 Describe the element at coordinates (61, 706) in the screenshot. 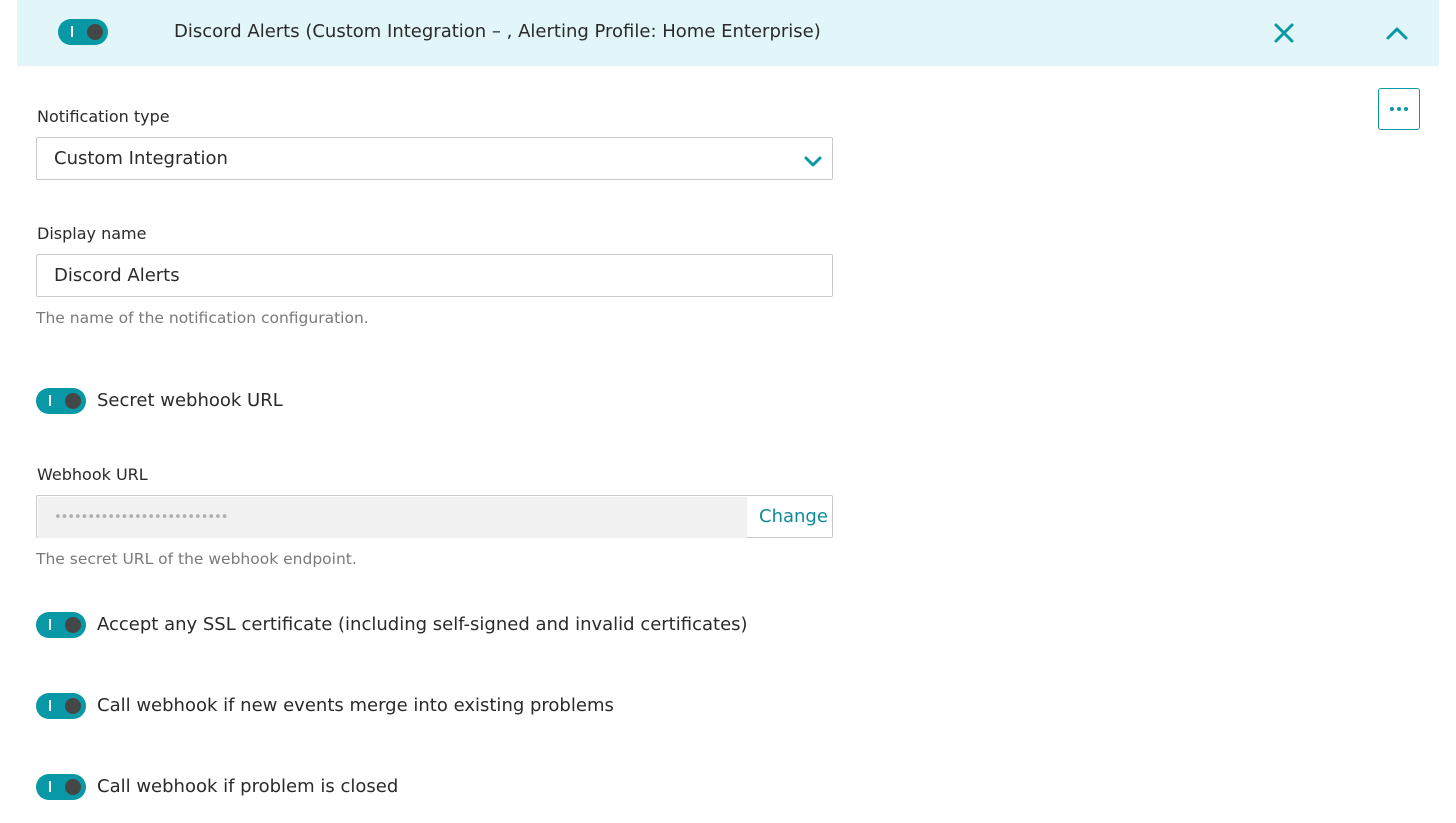

I see `merge-events-toggle` at that location.